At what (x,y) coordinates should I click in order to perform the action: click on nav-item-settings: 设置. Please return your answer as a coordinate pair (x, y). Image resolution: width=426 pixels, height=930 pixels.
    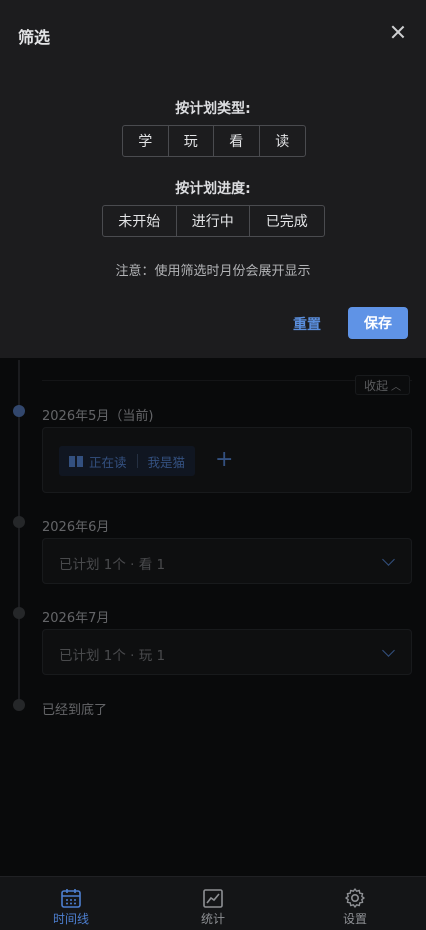
    Looking at the image, I should click on (355, 903).